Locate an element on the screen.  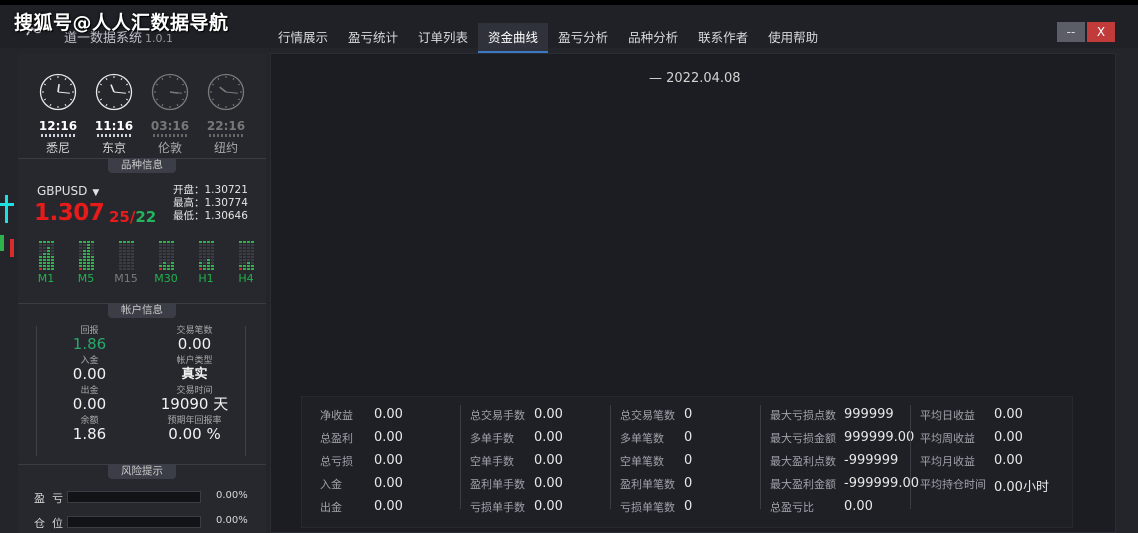
tab-8: 使用帮助 is located at coordinates (793, 38).